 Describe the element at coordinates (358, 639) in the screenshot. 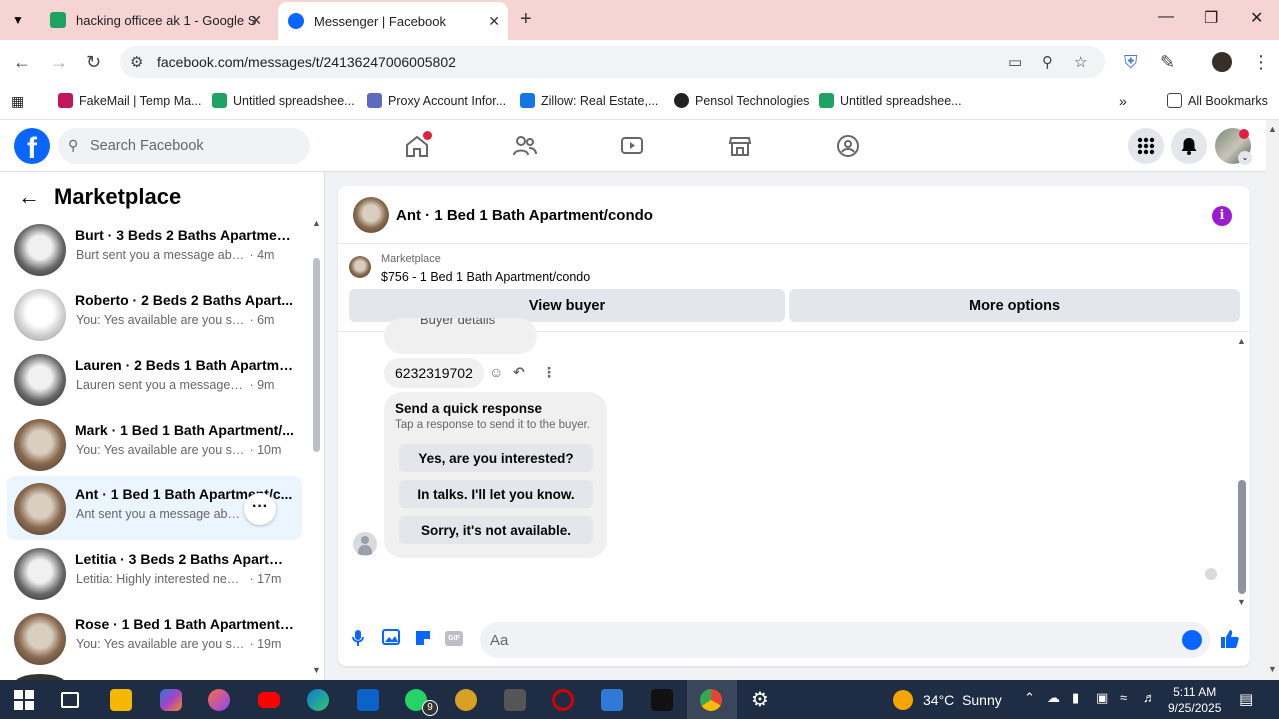

I see `microphone-icon` at that location.